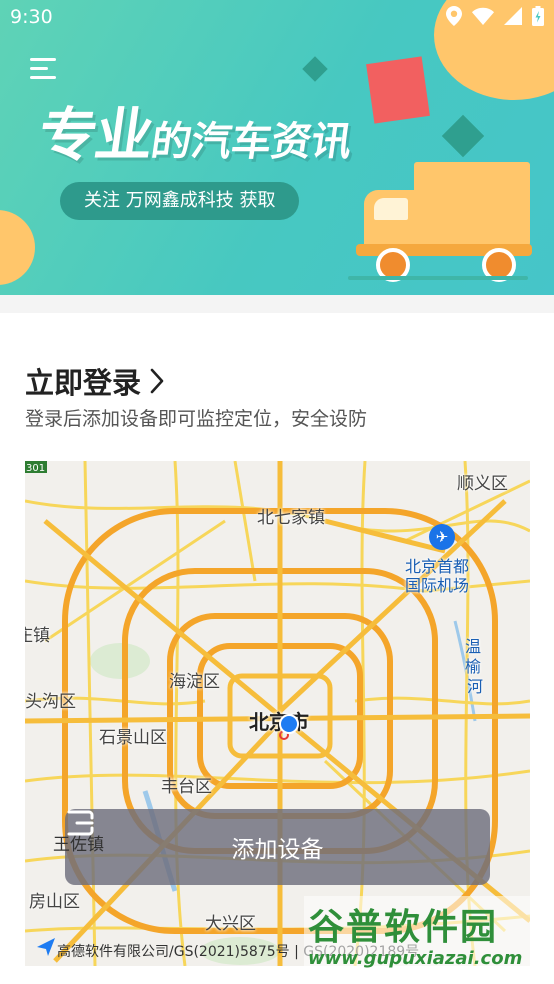 Image resolution: width=554 pixels, height=984 pixels. What do you see at coordinates (277, 850) in the screenshot?
I see `add-device-label: 添加设备` at bounding box center [277, 850].